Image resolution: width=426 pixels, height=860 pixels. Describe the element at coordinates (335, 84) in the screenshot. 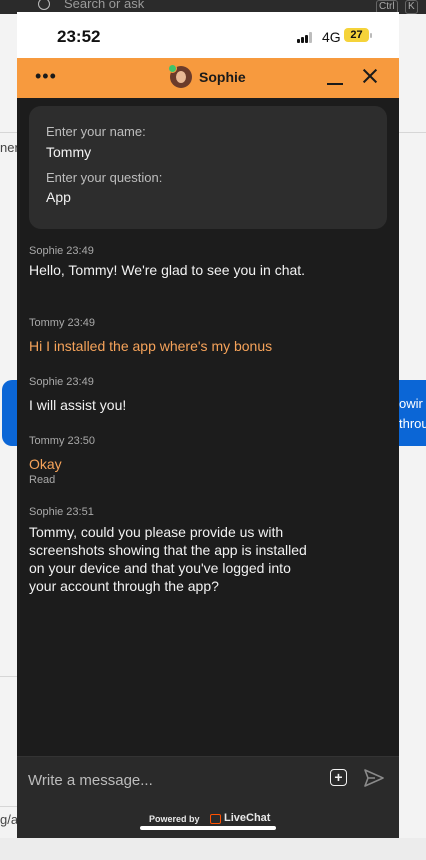

I see `minimize-icon` at that location.